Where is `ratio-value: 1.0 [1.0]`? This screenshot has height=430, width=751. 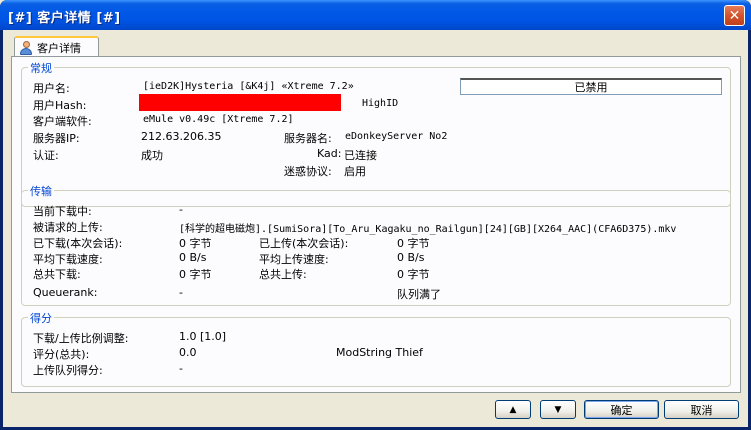 ratio-value: 1.0 [1.0] is located at coordinates (203, 336).